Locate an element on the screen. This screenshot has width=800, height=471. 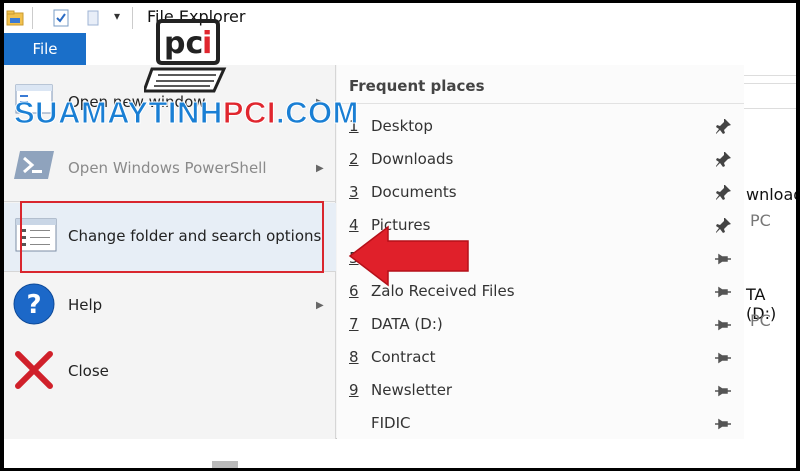
frequent-place-item: FIDIC is located at coordinates (540, 423).